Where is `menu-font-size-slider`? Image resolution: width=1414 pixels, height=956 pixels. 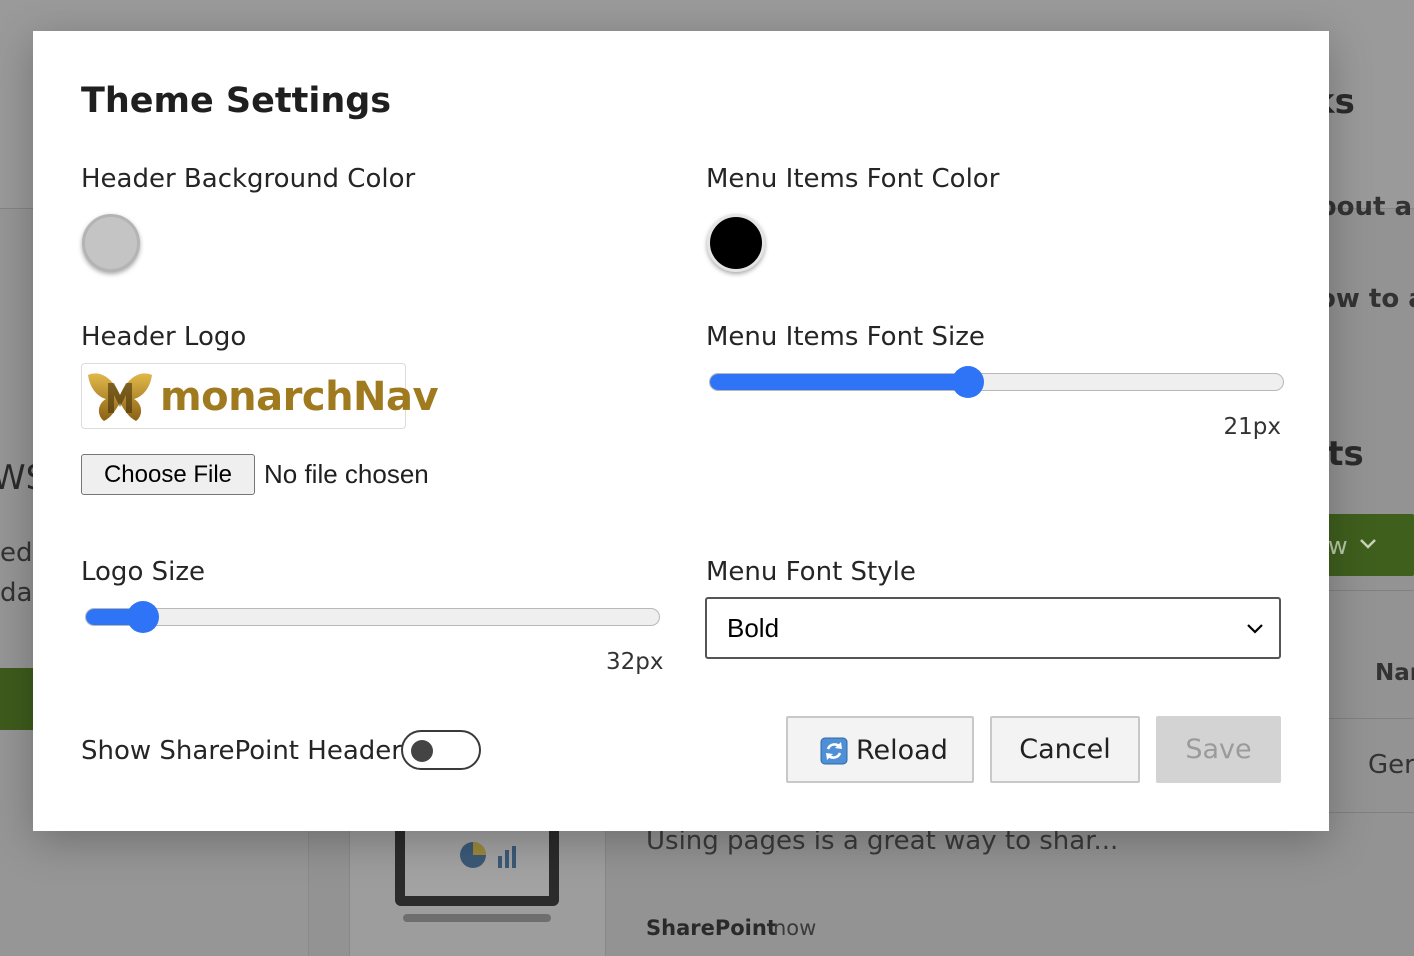
menu-font-size-slider is located at coordinates (996, 382).